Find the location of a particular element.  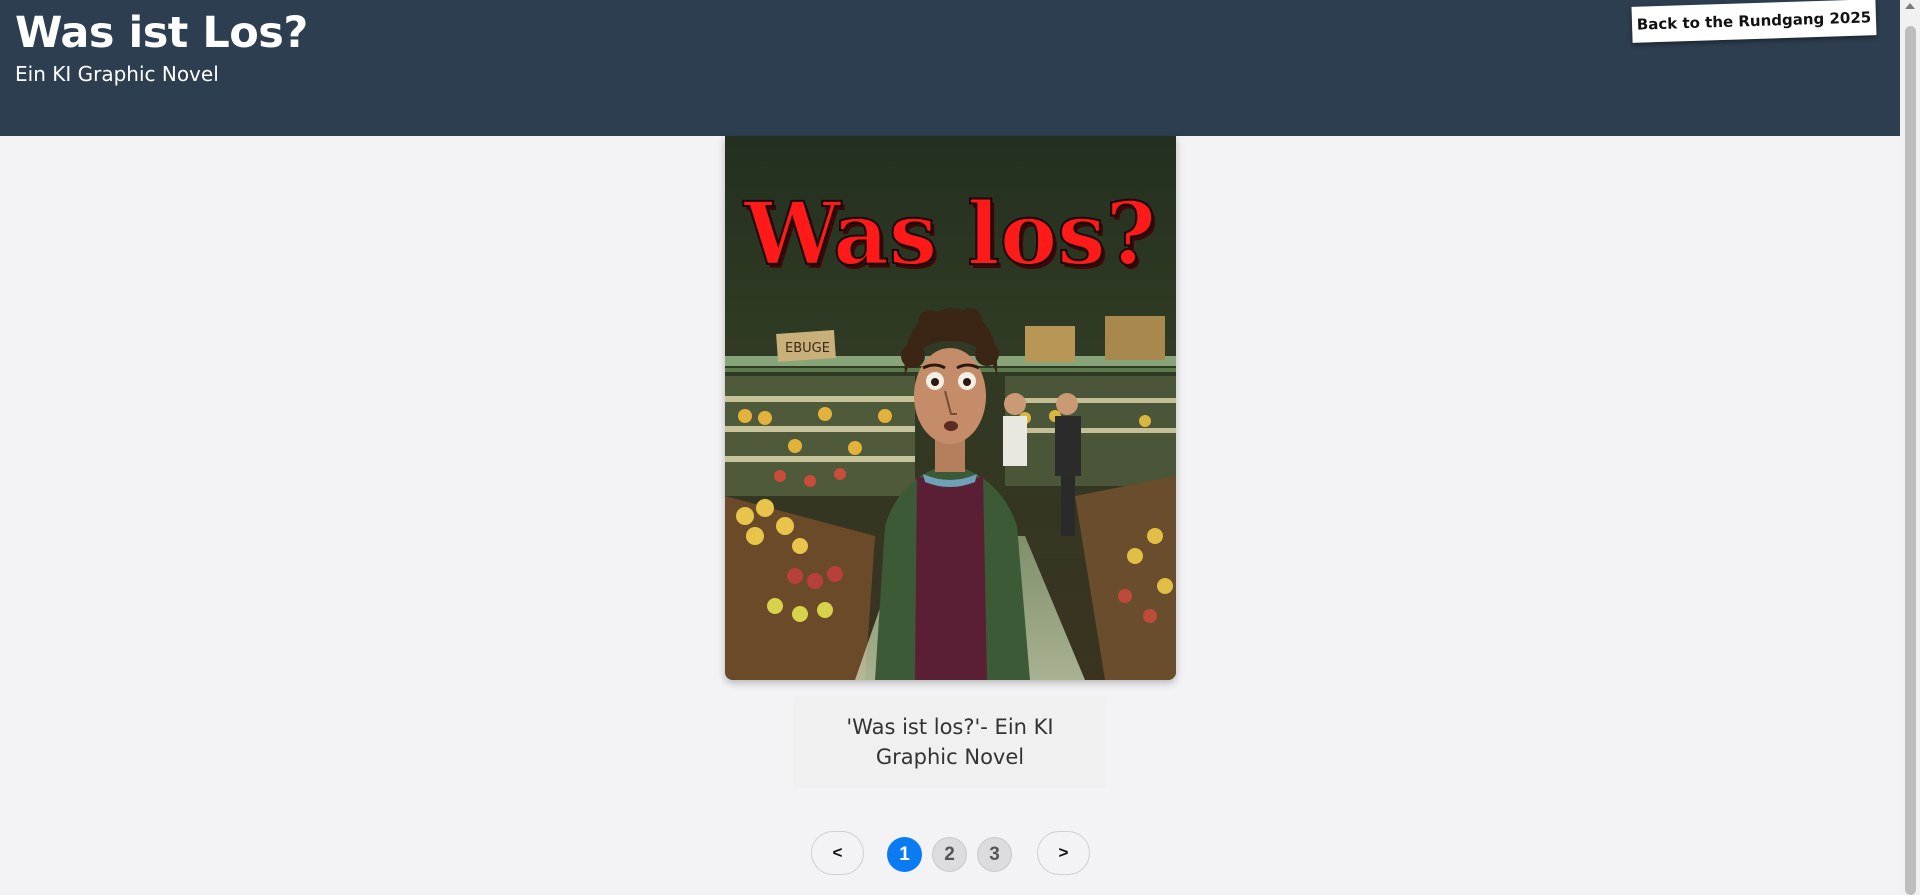

page-3-button: 3 is located at coordinates (994, 854).